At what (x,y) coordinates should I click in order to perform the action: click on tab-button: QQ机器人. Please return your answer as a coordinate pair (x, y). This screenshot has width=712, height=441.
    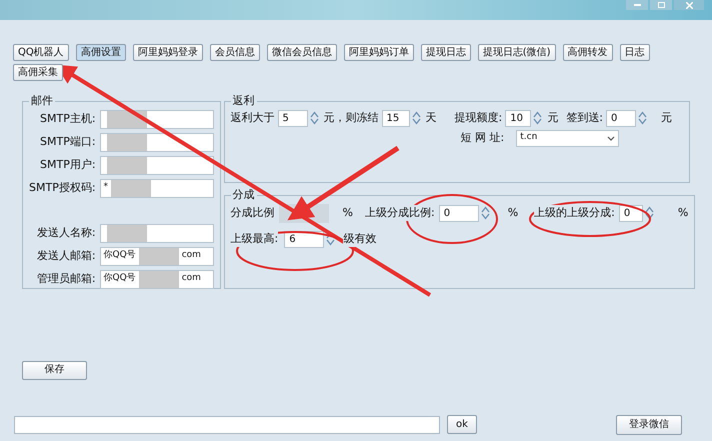
    Looking at the image, I should click on (41, 52).